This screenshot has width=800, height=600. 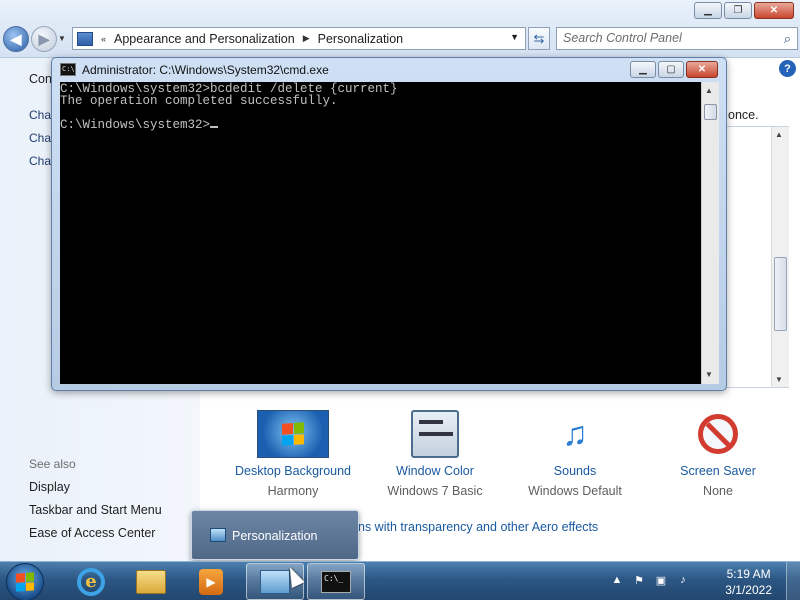 I want to click on folder-icon, so click(x=151, y=581).